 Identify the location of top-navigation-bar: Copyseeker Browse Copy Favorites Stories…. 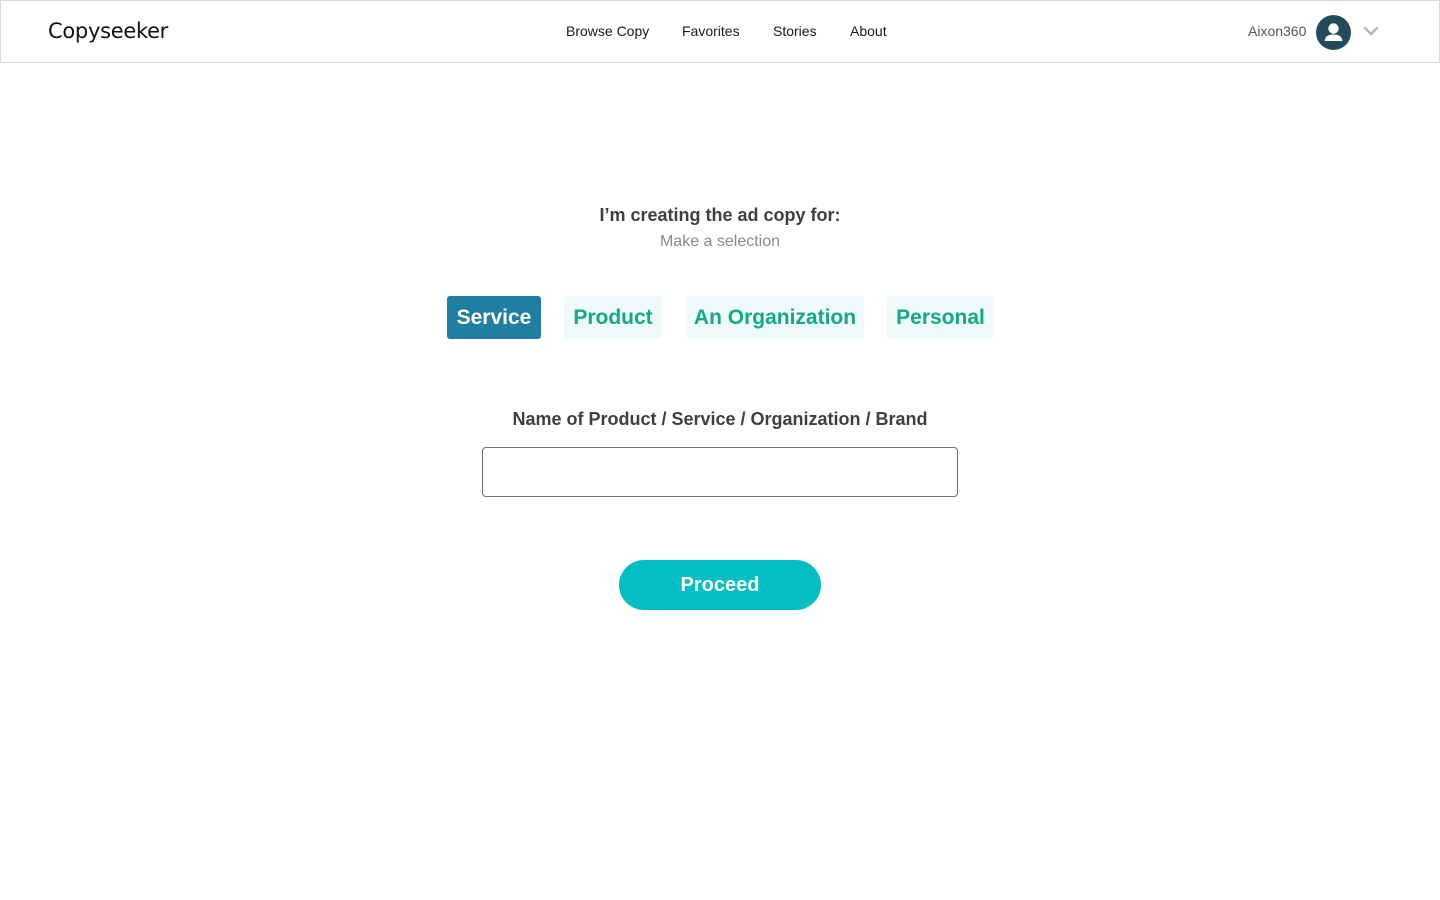
(720, 31).